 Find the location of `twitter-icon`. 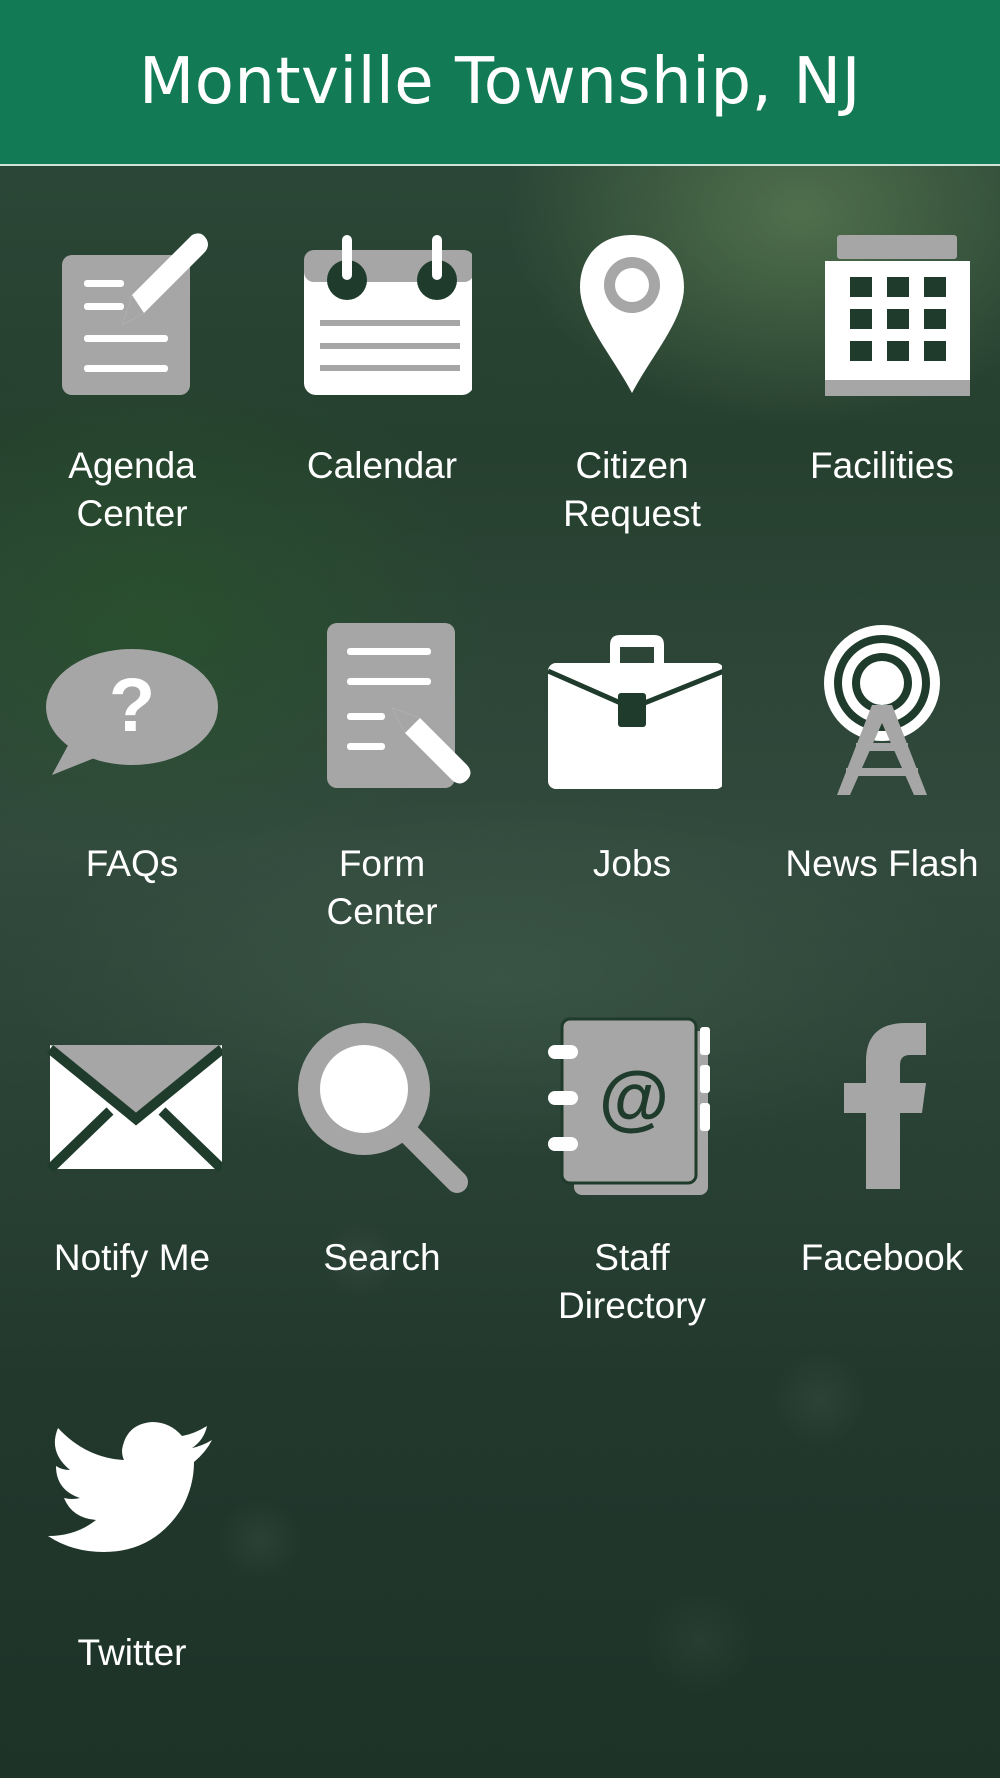

twitter-icon is located at coordinates (132, 1509).